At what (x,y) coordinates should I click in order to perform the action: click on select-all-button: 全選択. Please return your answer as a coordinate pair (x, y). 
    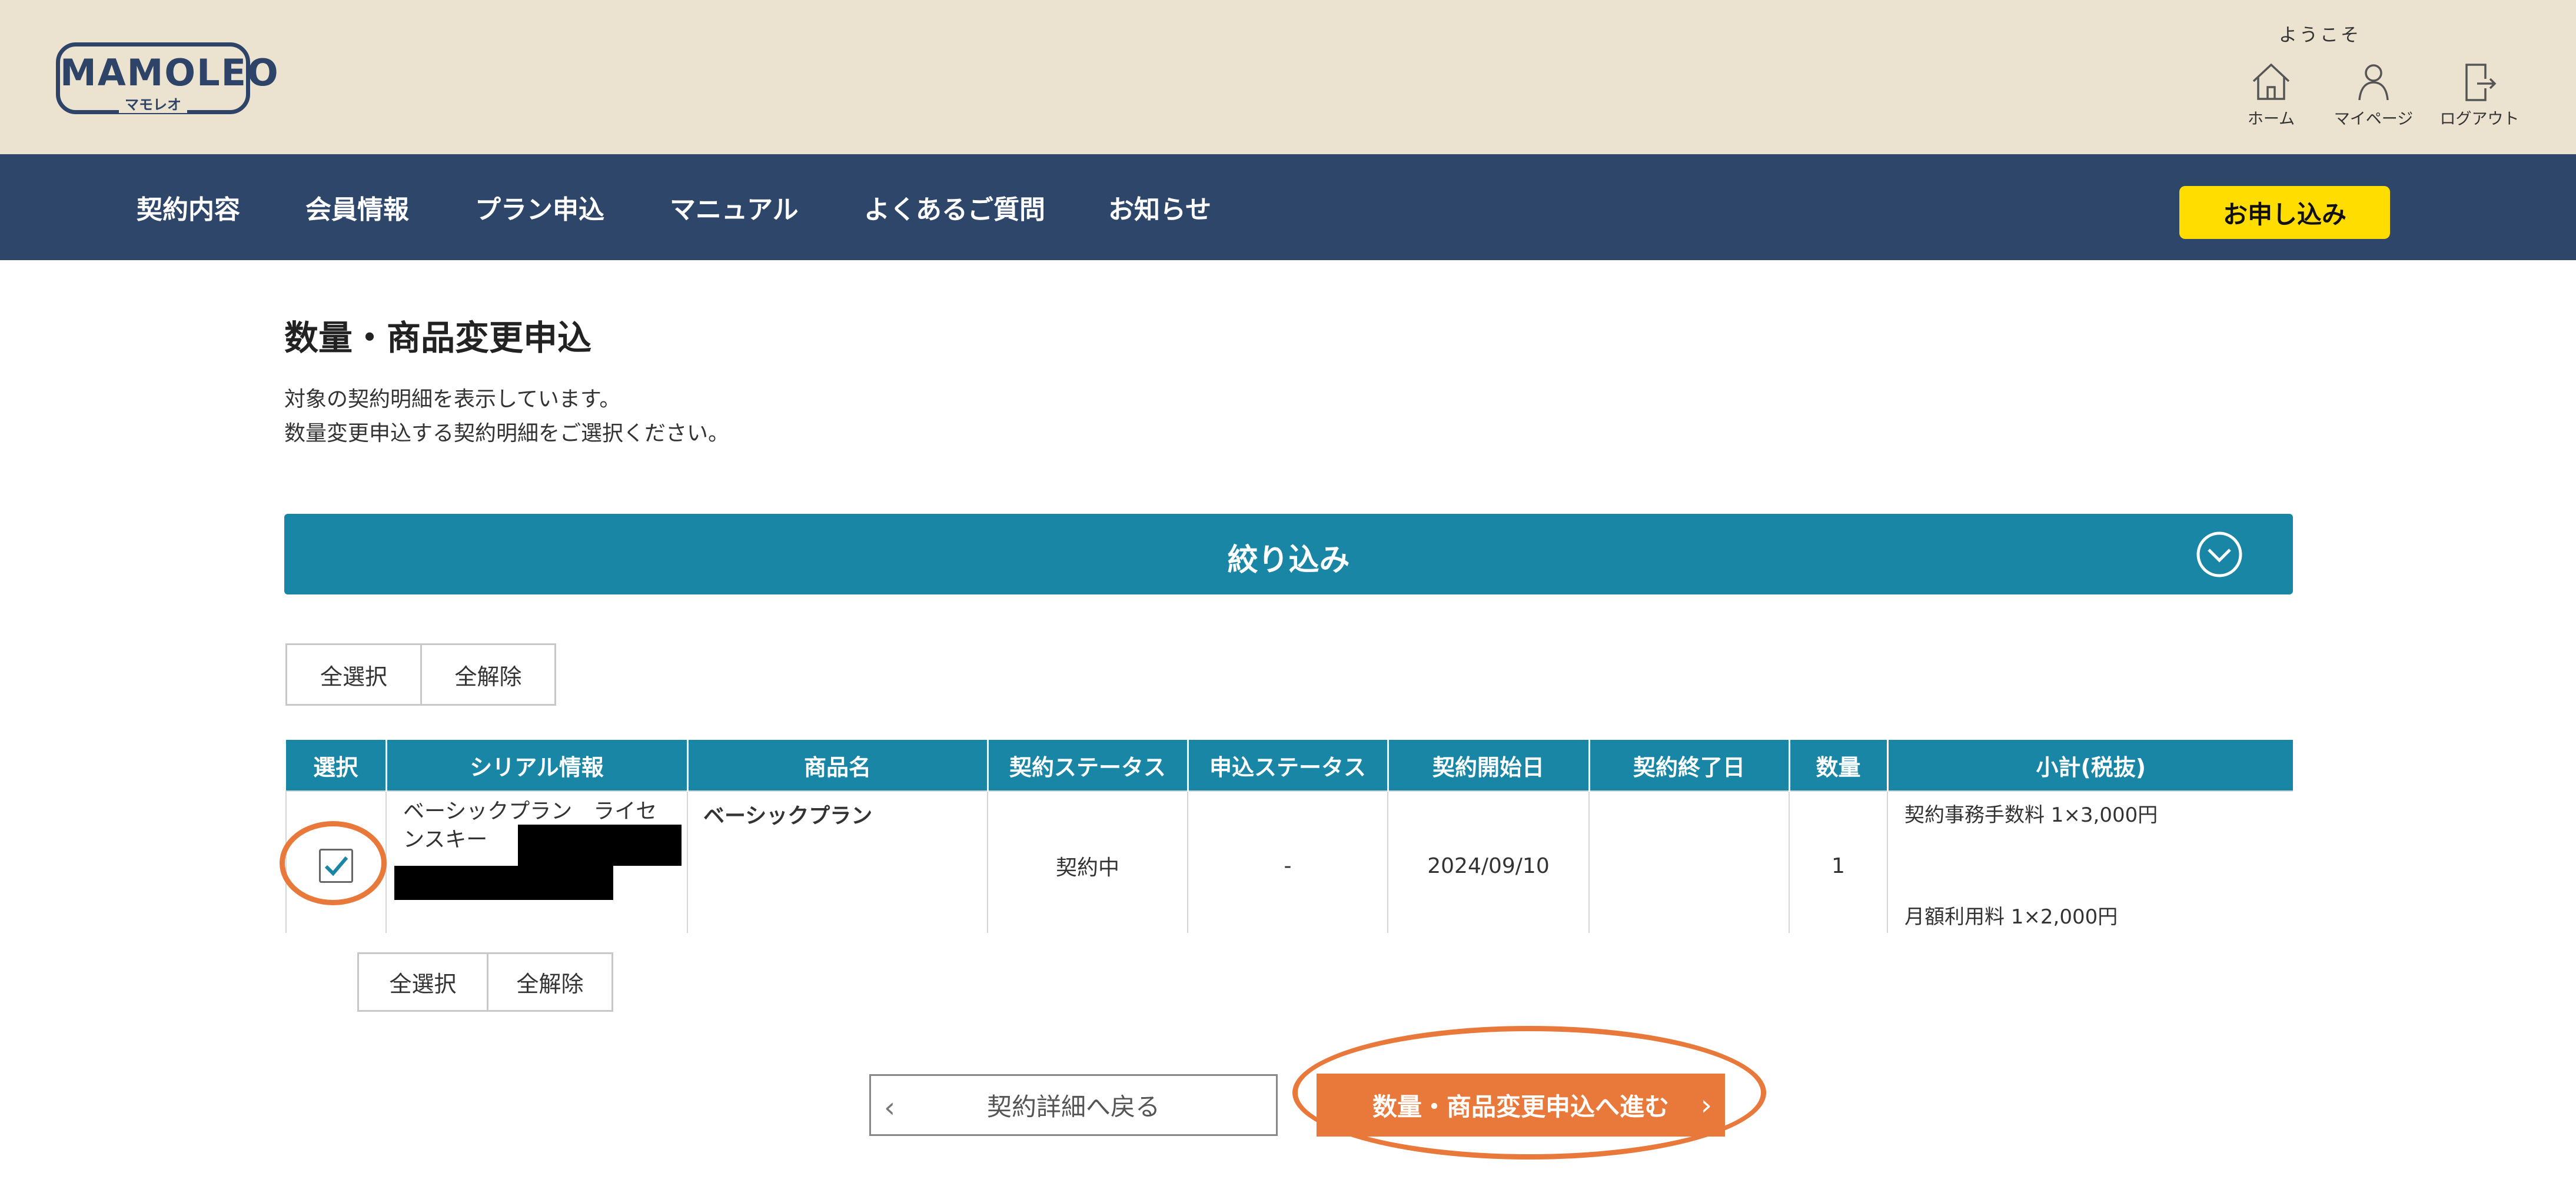
    Looking at the image, I should click on (353, 674).